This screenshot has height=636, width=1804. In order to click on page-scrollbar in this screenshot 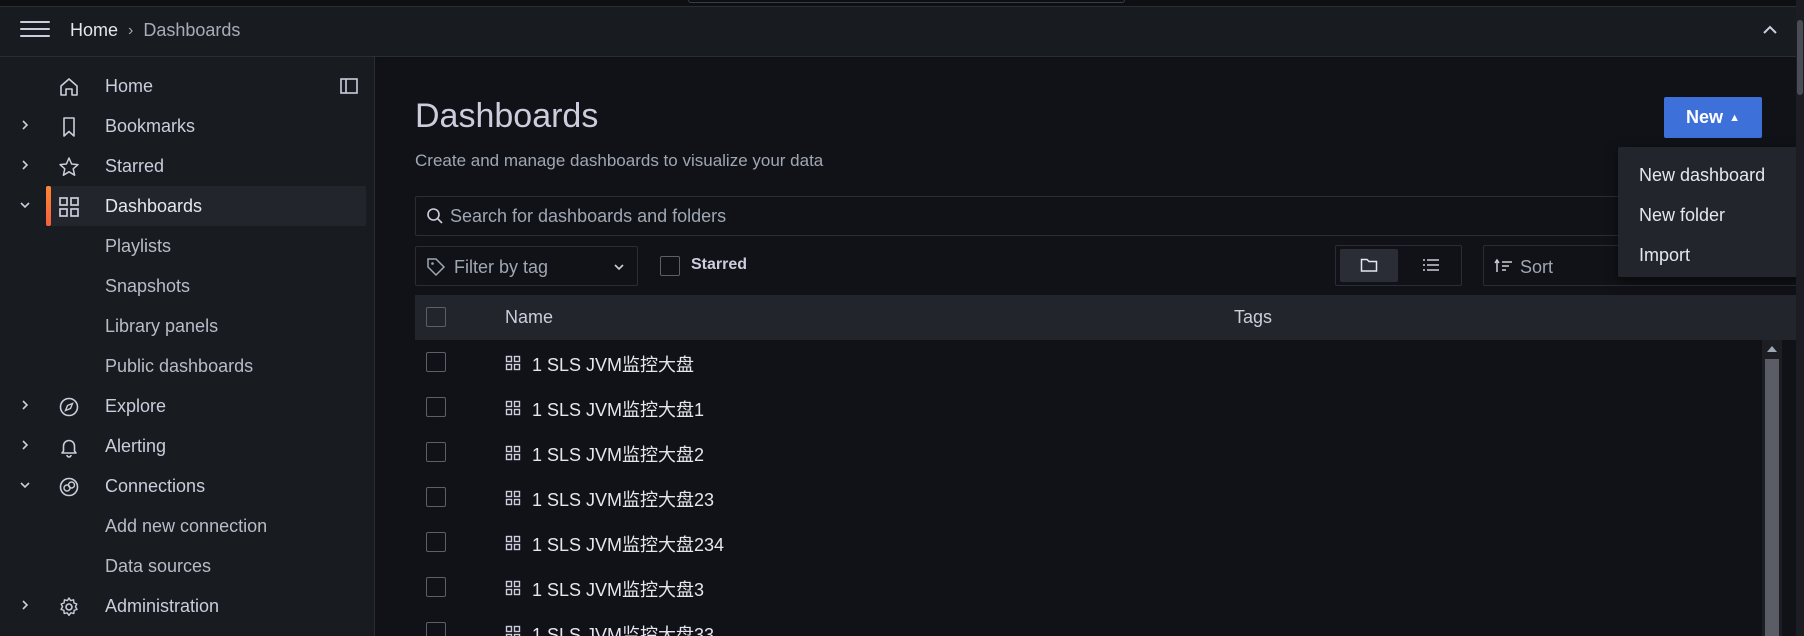, I will do `click(1800, 318)`.